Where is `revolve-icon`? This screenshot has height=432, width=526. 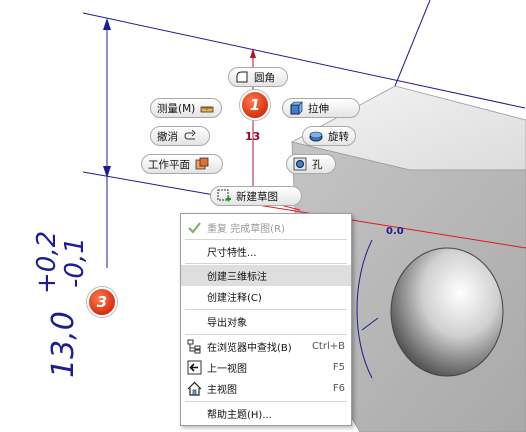 revolve-icon is located at coordinates (316, 136).